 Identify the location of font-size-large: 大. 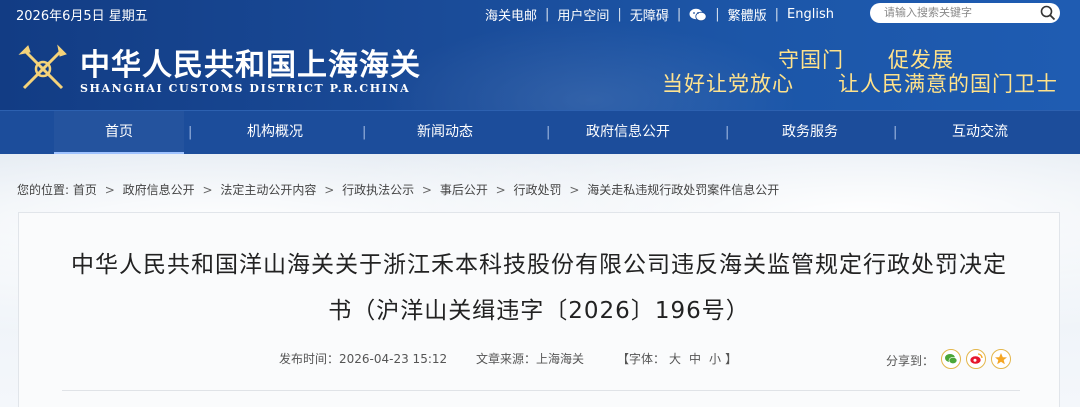
(675, 359).